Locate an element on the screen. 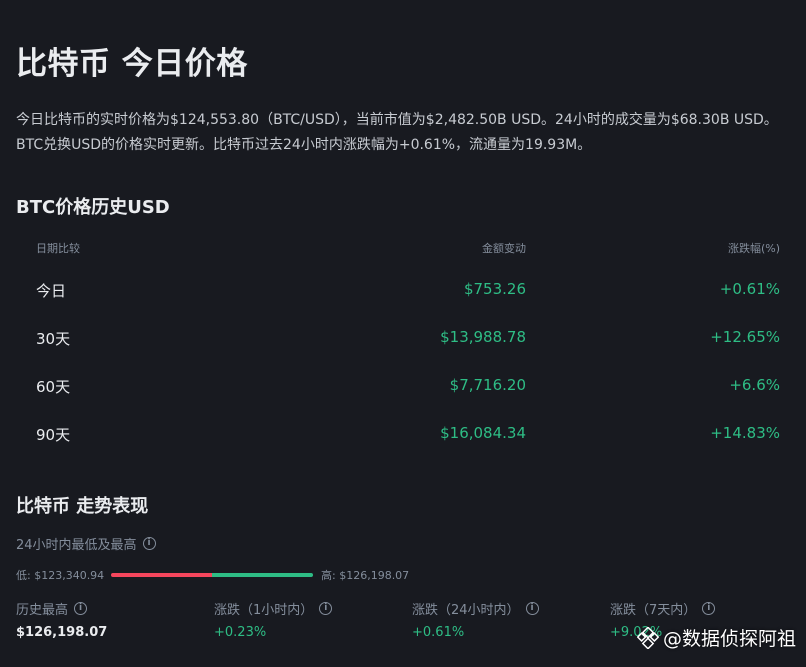 Image resolution: width=806 pixels, height=667 pixels. header-amount: 金额变动 is located at coordinates (504, 248).